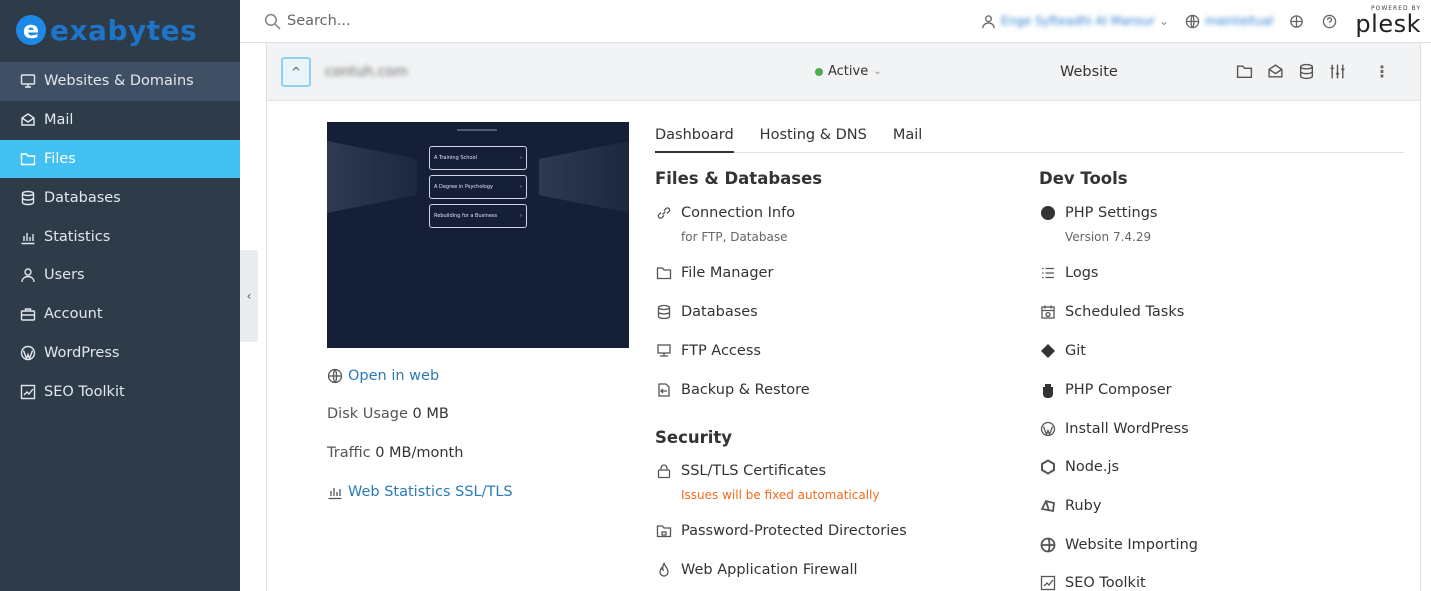  I want to click on php-settings-tool: PHP Settings, so click(1098, 213).